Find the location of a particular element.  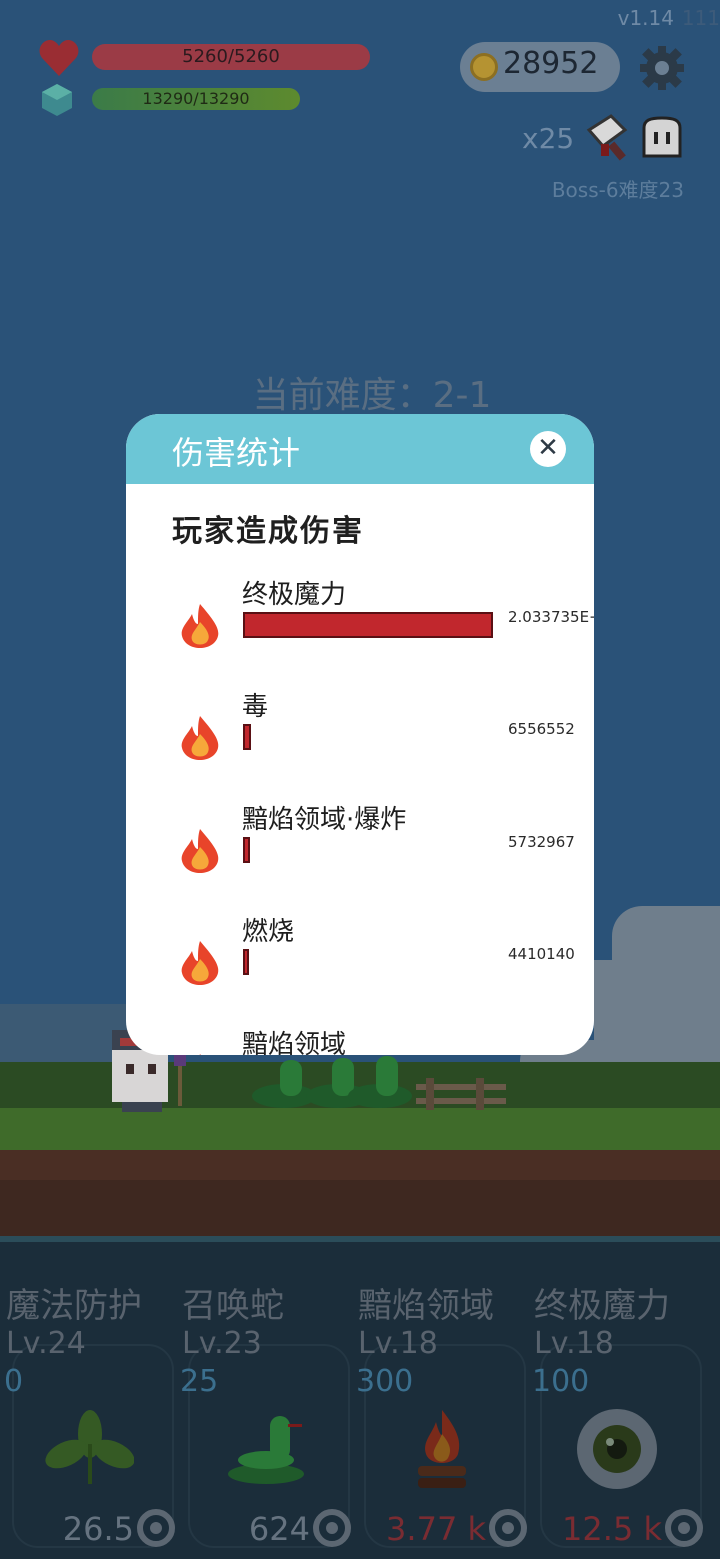

skill-level: Lv.24 is located at coordinates (46, 1343).